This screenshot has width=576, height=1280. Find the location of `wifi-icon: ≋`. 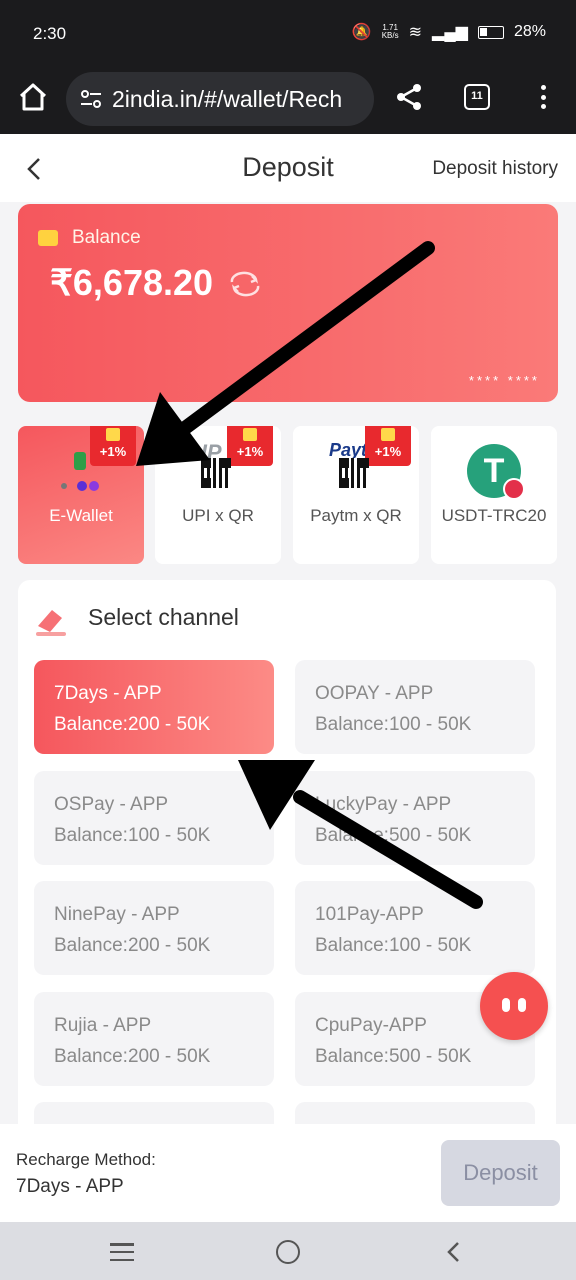

wifi-icon: ≋ is located at coordinates (415, 32).